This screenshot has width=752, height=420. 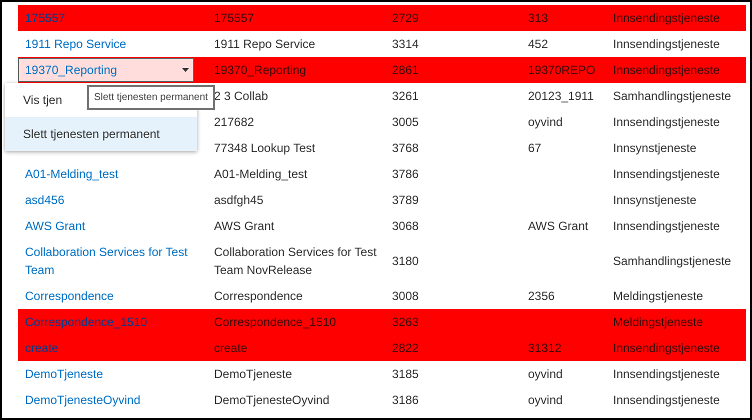 I want to click on table-cell-text: 3768, so click(x=405, y=148).